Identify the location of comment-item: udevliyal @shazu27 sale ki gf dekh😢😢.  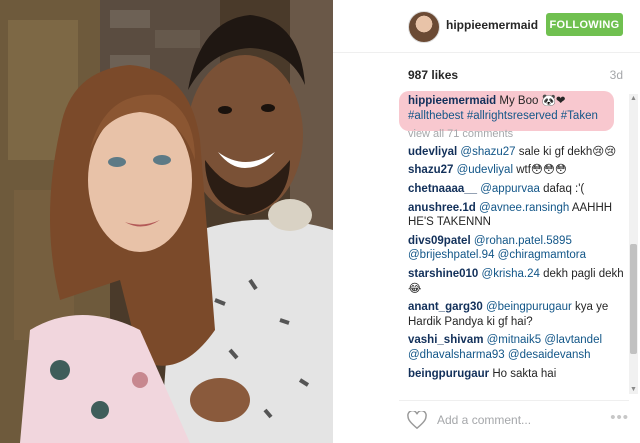
(518, 152).